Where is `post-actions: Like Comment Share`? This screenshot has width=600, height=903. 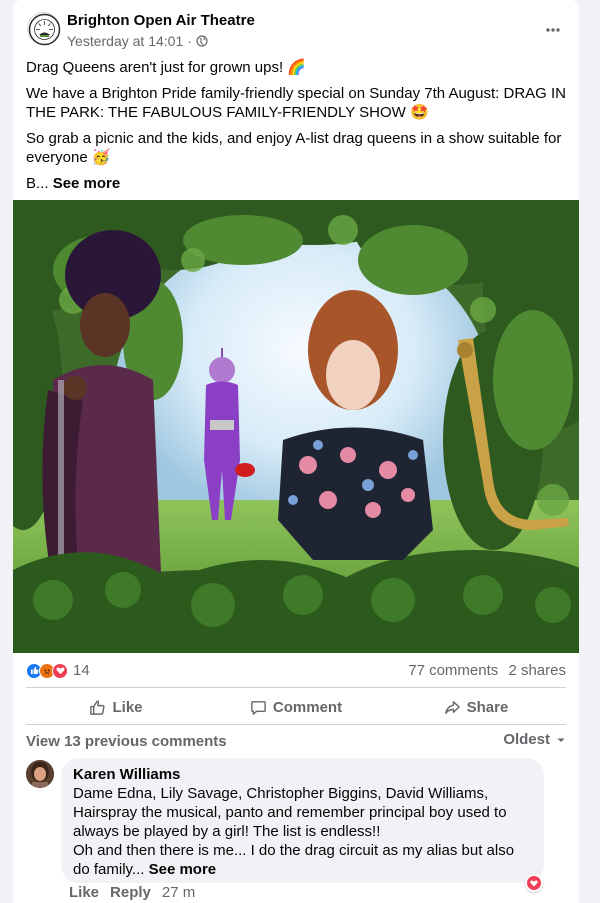 post-actions: Like Comment Share is located at coordinates (296, 707).